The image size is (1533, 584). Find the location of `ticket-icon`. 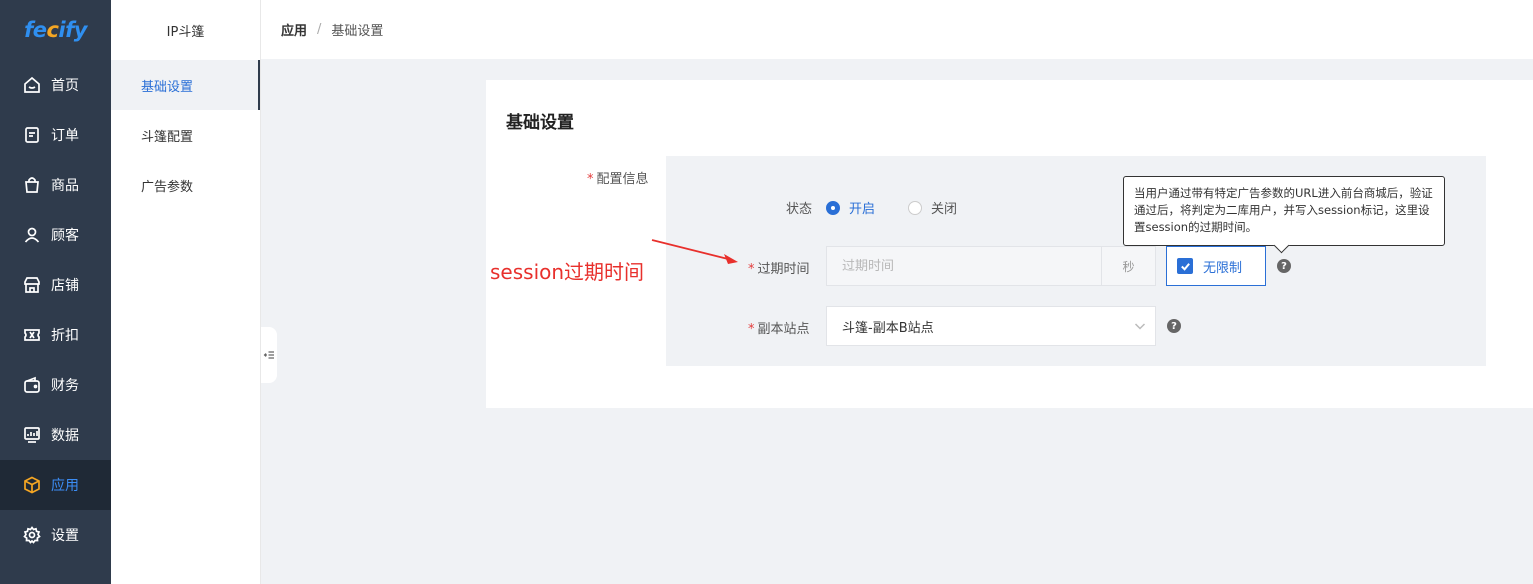

ticket-icon is located at coordinates (32, 335).